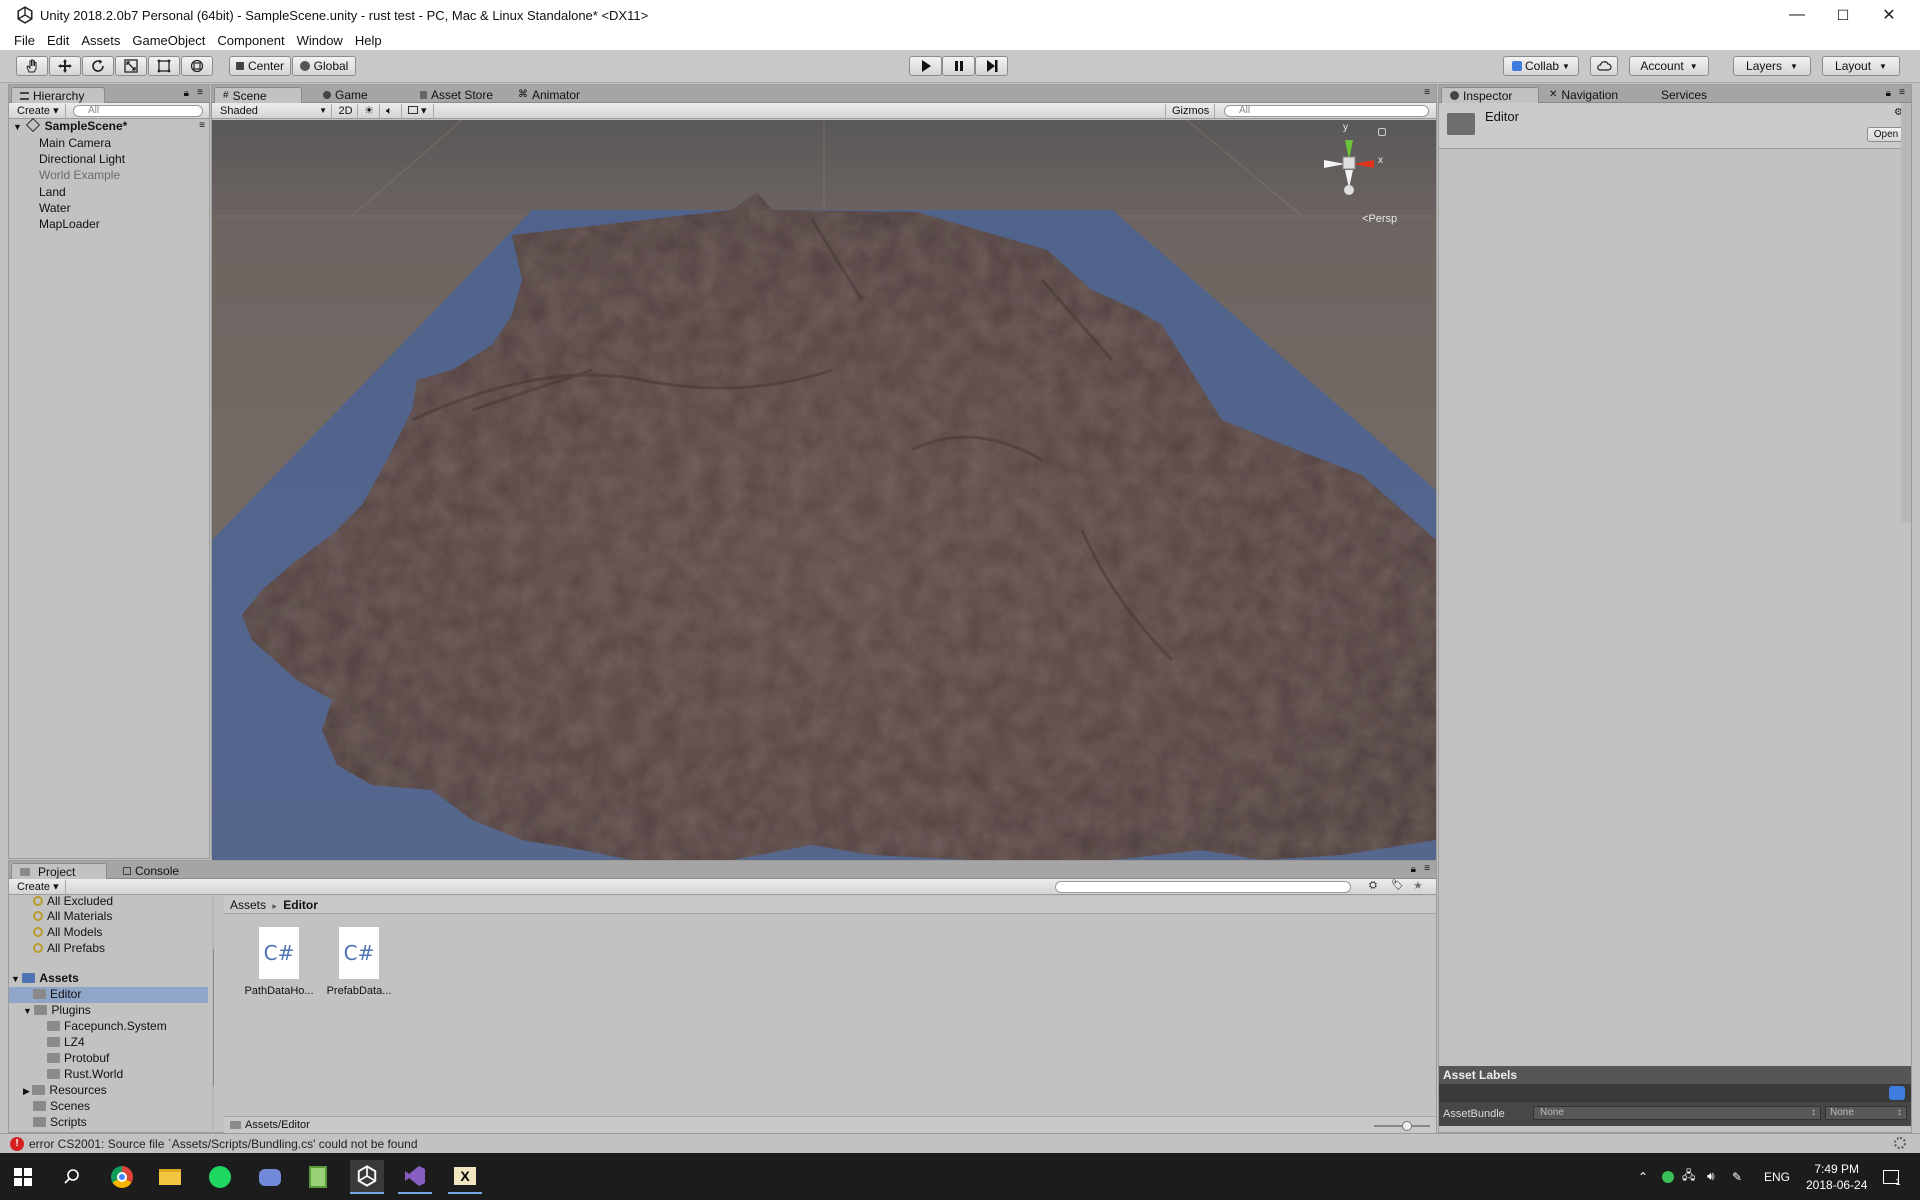  I want to click on spotify-taskbar-button, so click(220, 1177).